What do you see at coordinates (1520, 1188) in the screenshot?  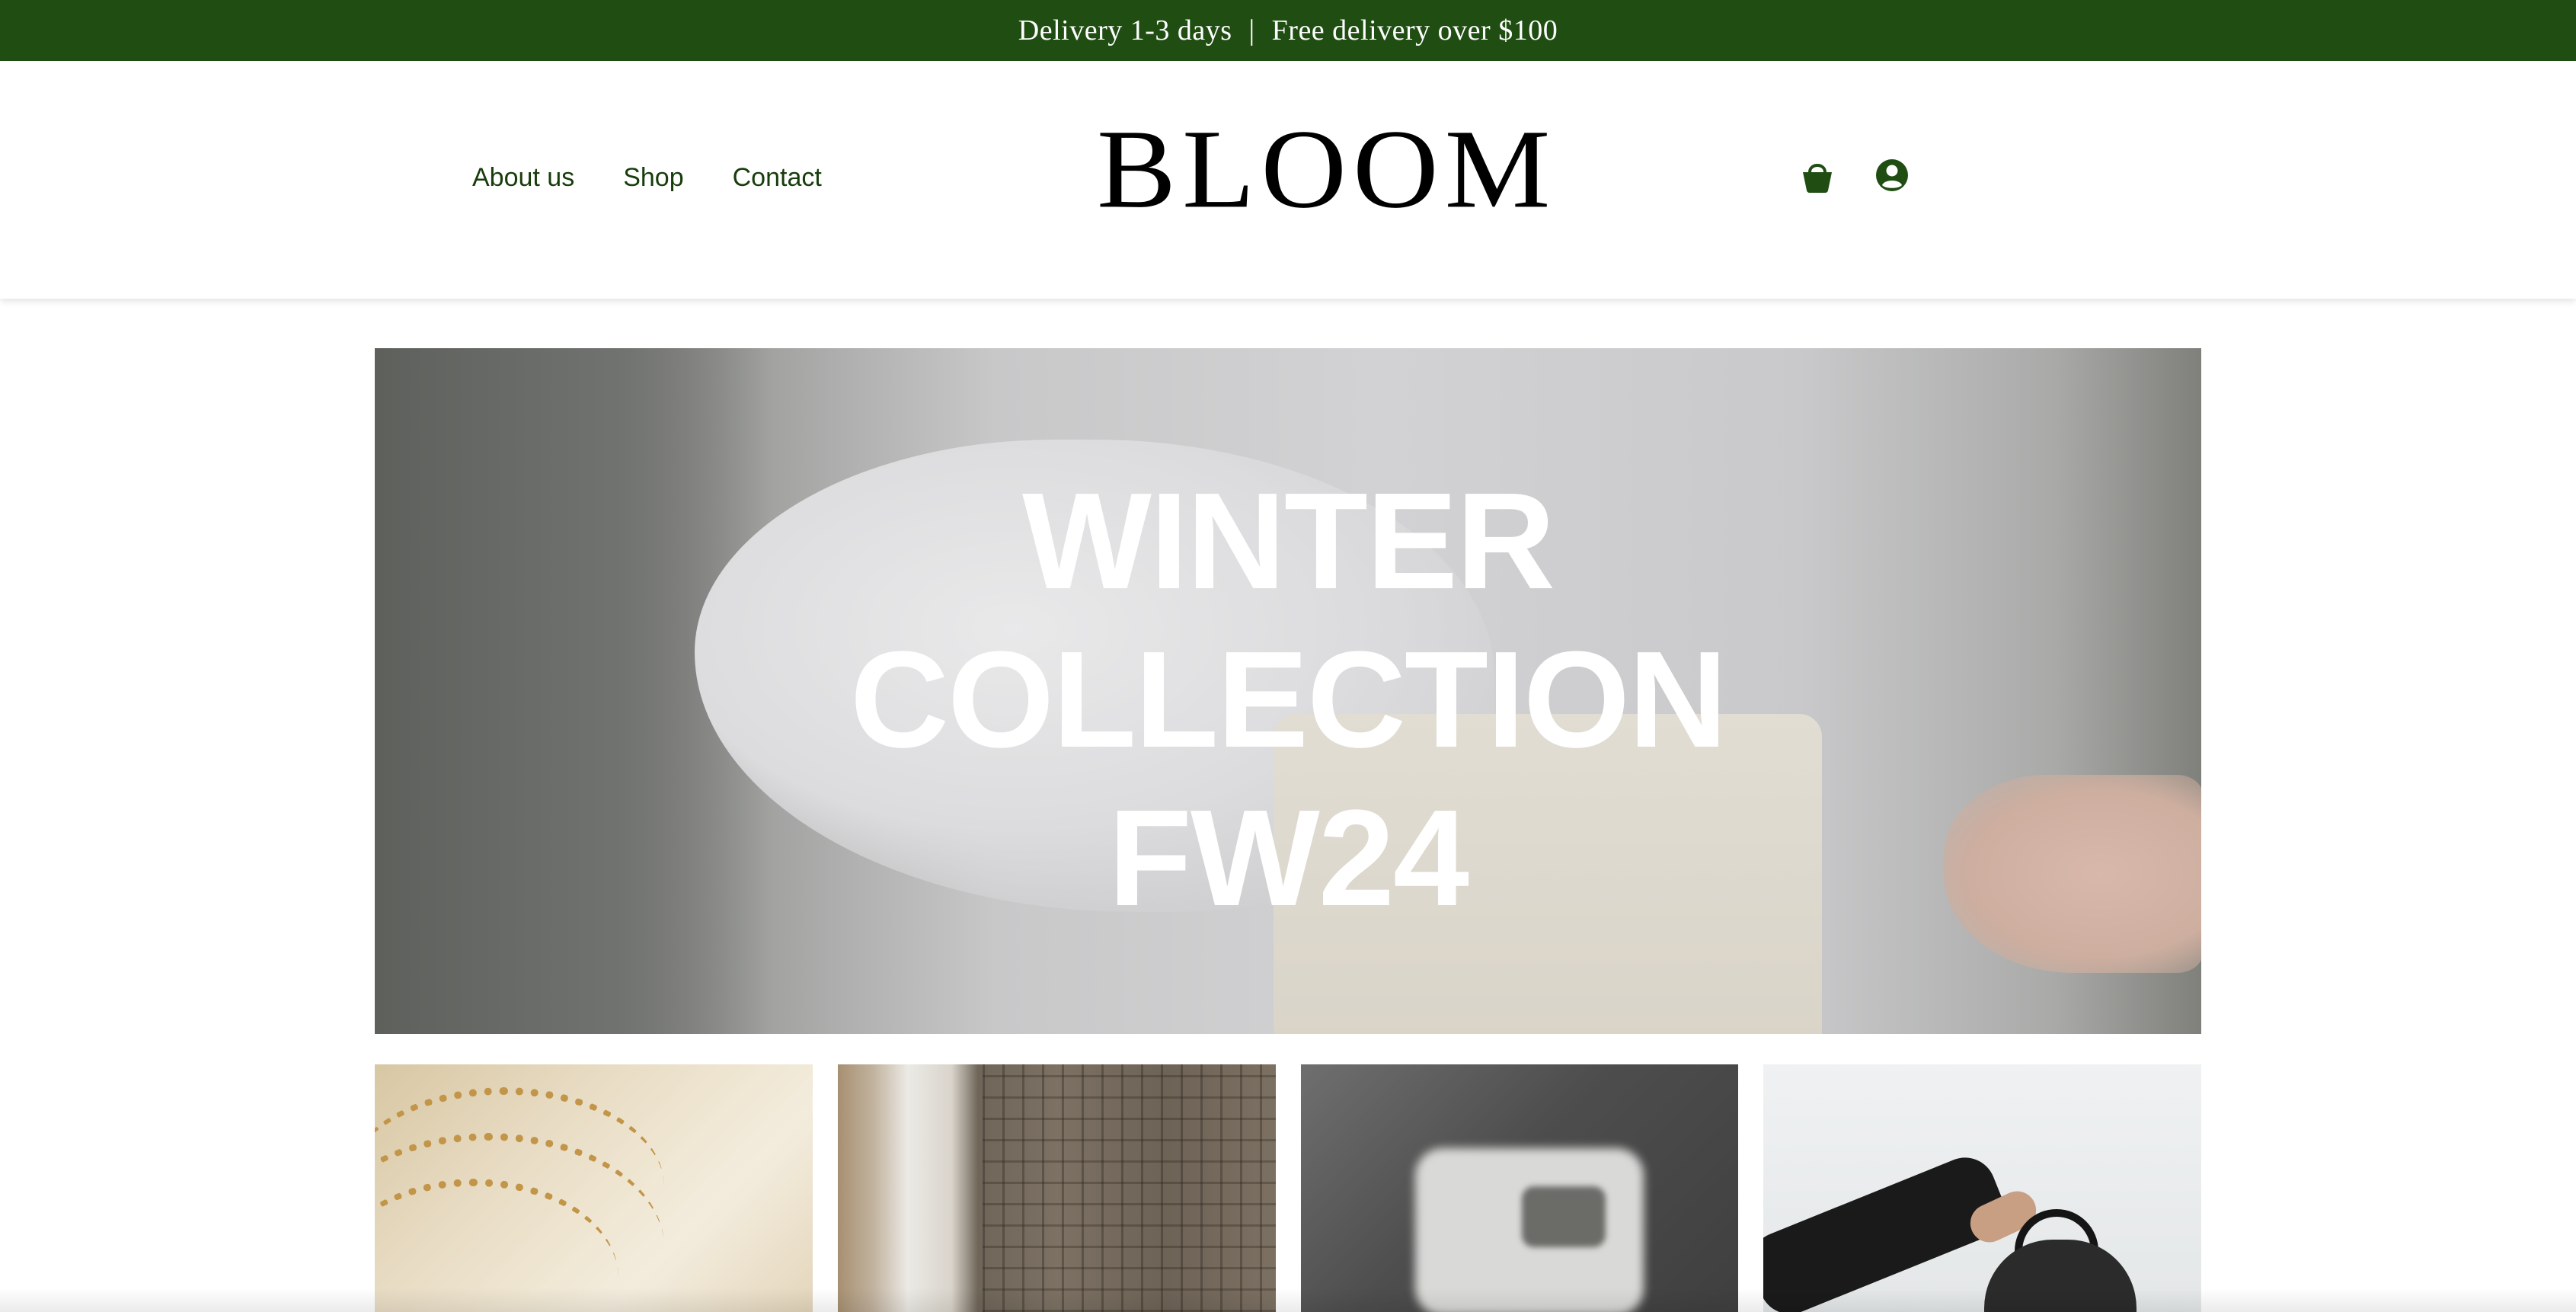 I see `camera-box-tile` at bounding box center [1520, 1188].